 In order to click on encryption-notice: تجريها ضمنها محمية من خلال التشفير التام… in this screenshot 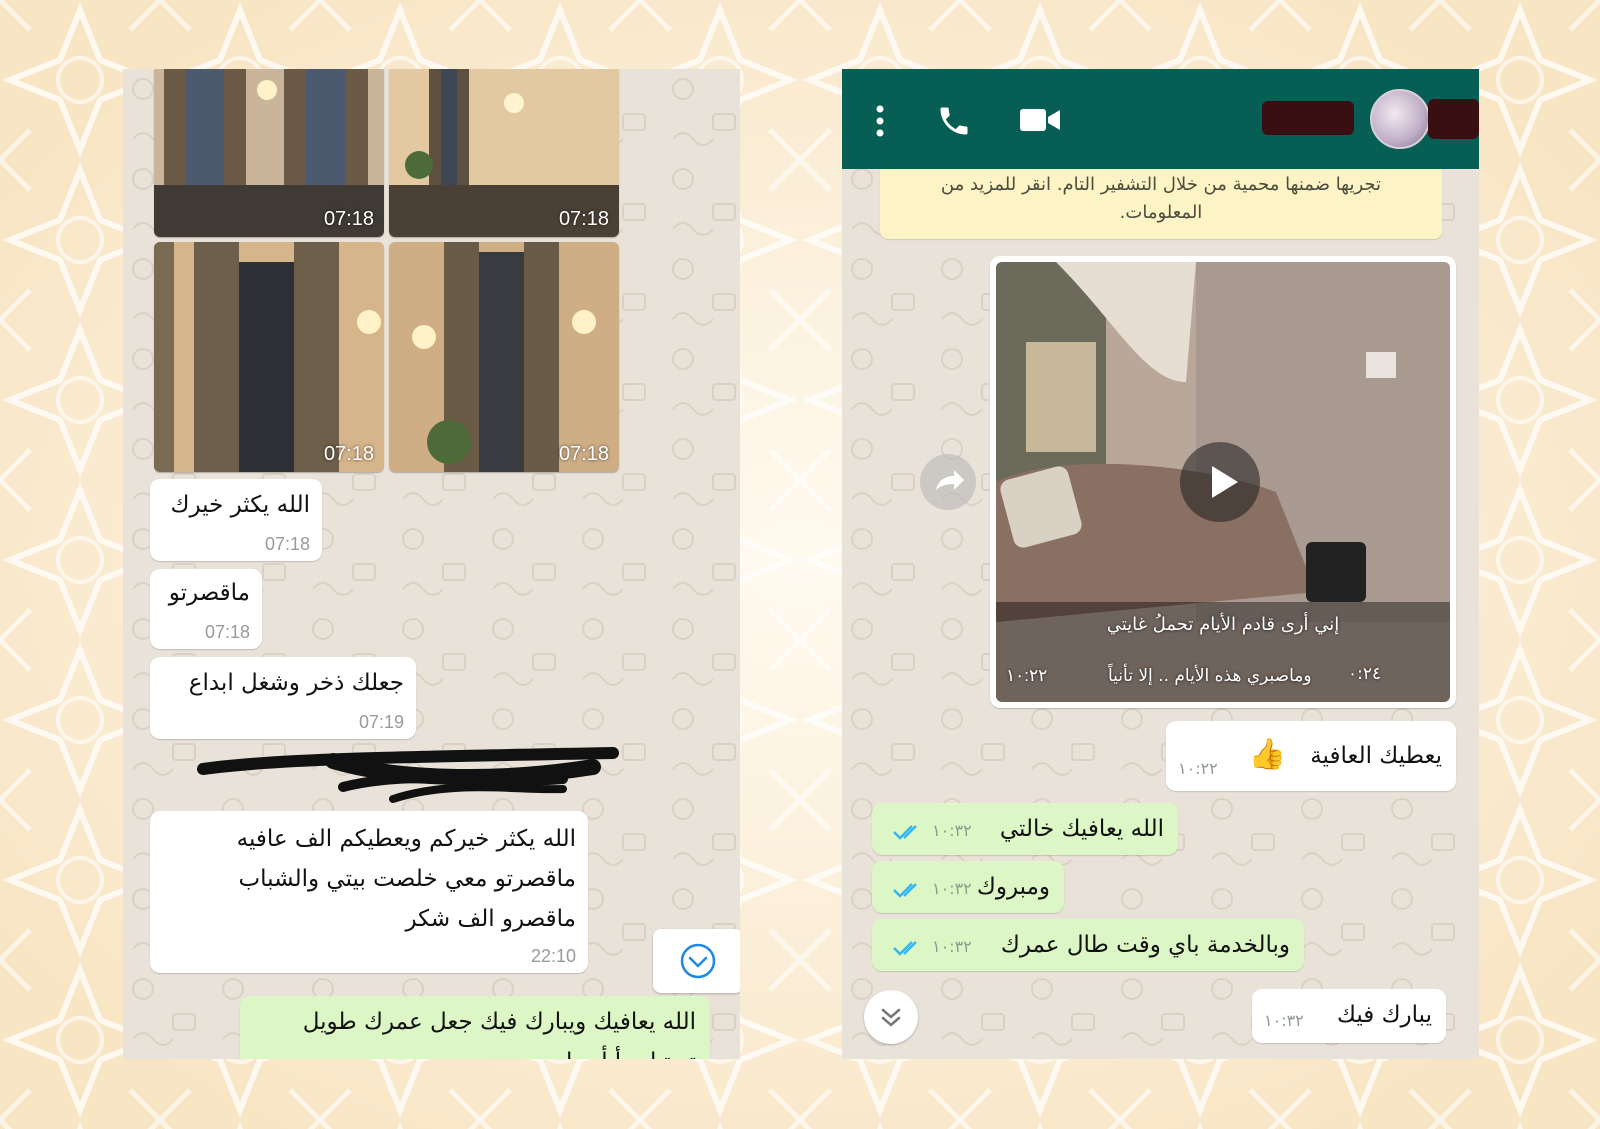, I will do `click(1161, 204)`.